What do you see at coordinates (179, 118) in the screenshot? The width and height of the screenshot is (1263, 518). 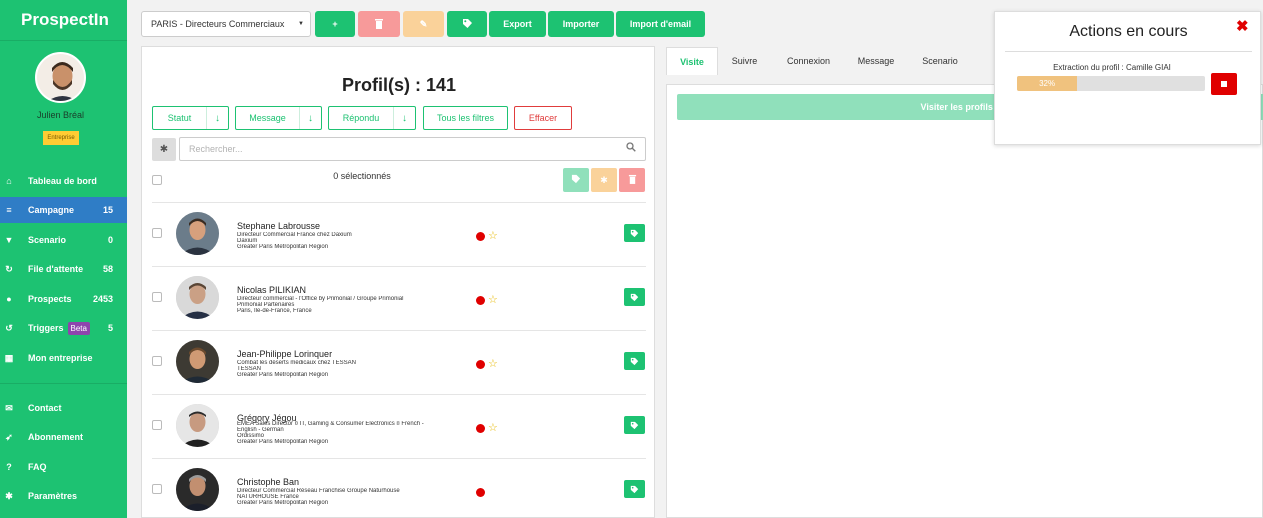 I see `filter-label: Statut` at bounding box center [179, 118].